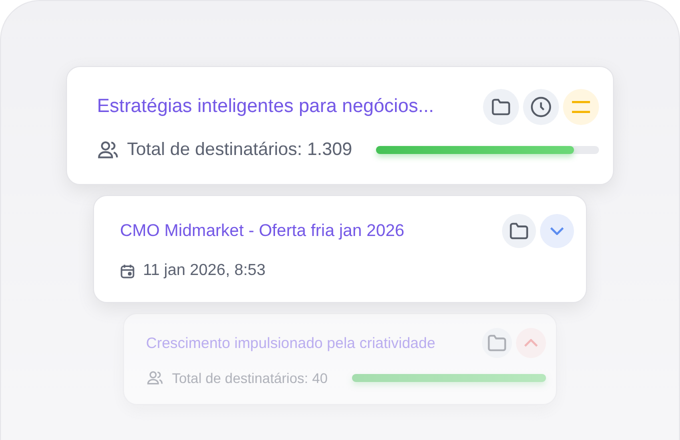 Image resolution: width=680 pixels, height=440 pixels. I want to click on clock-icon, so click(541, 107).